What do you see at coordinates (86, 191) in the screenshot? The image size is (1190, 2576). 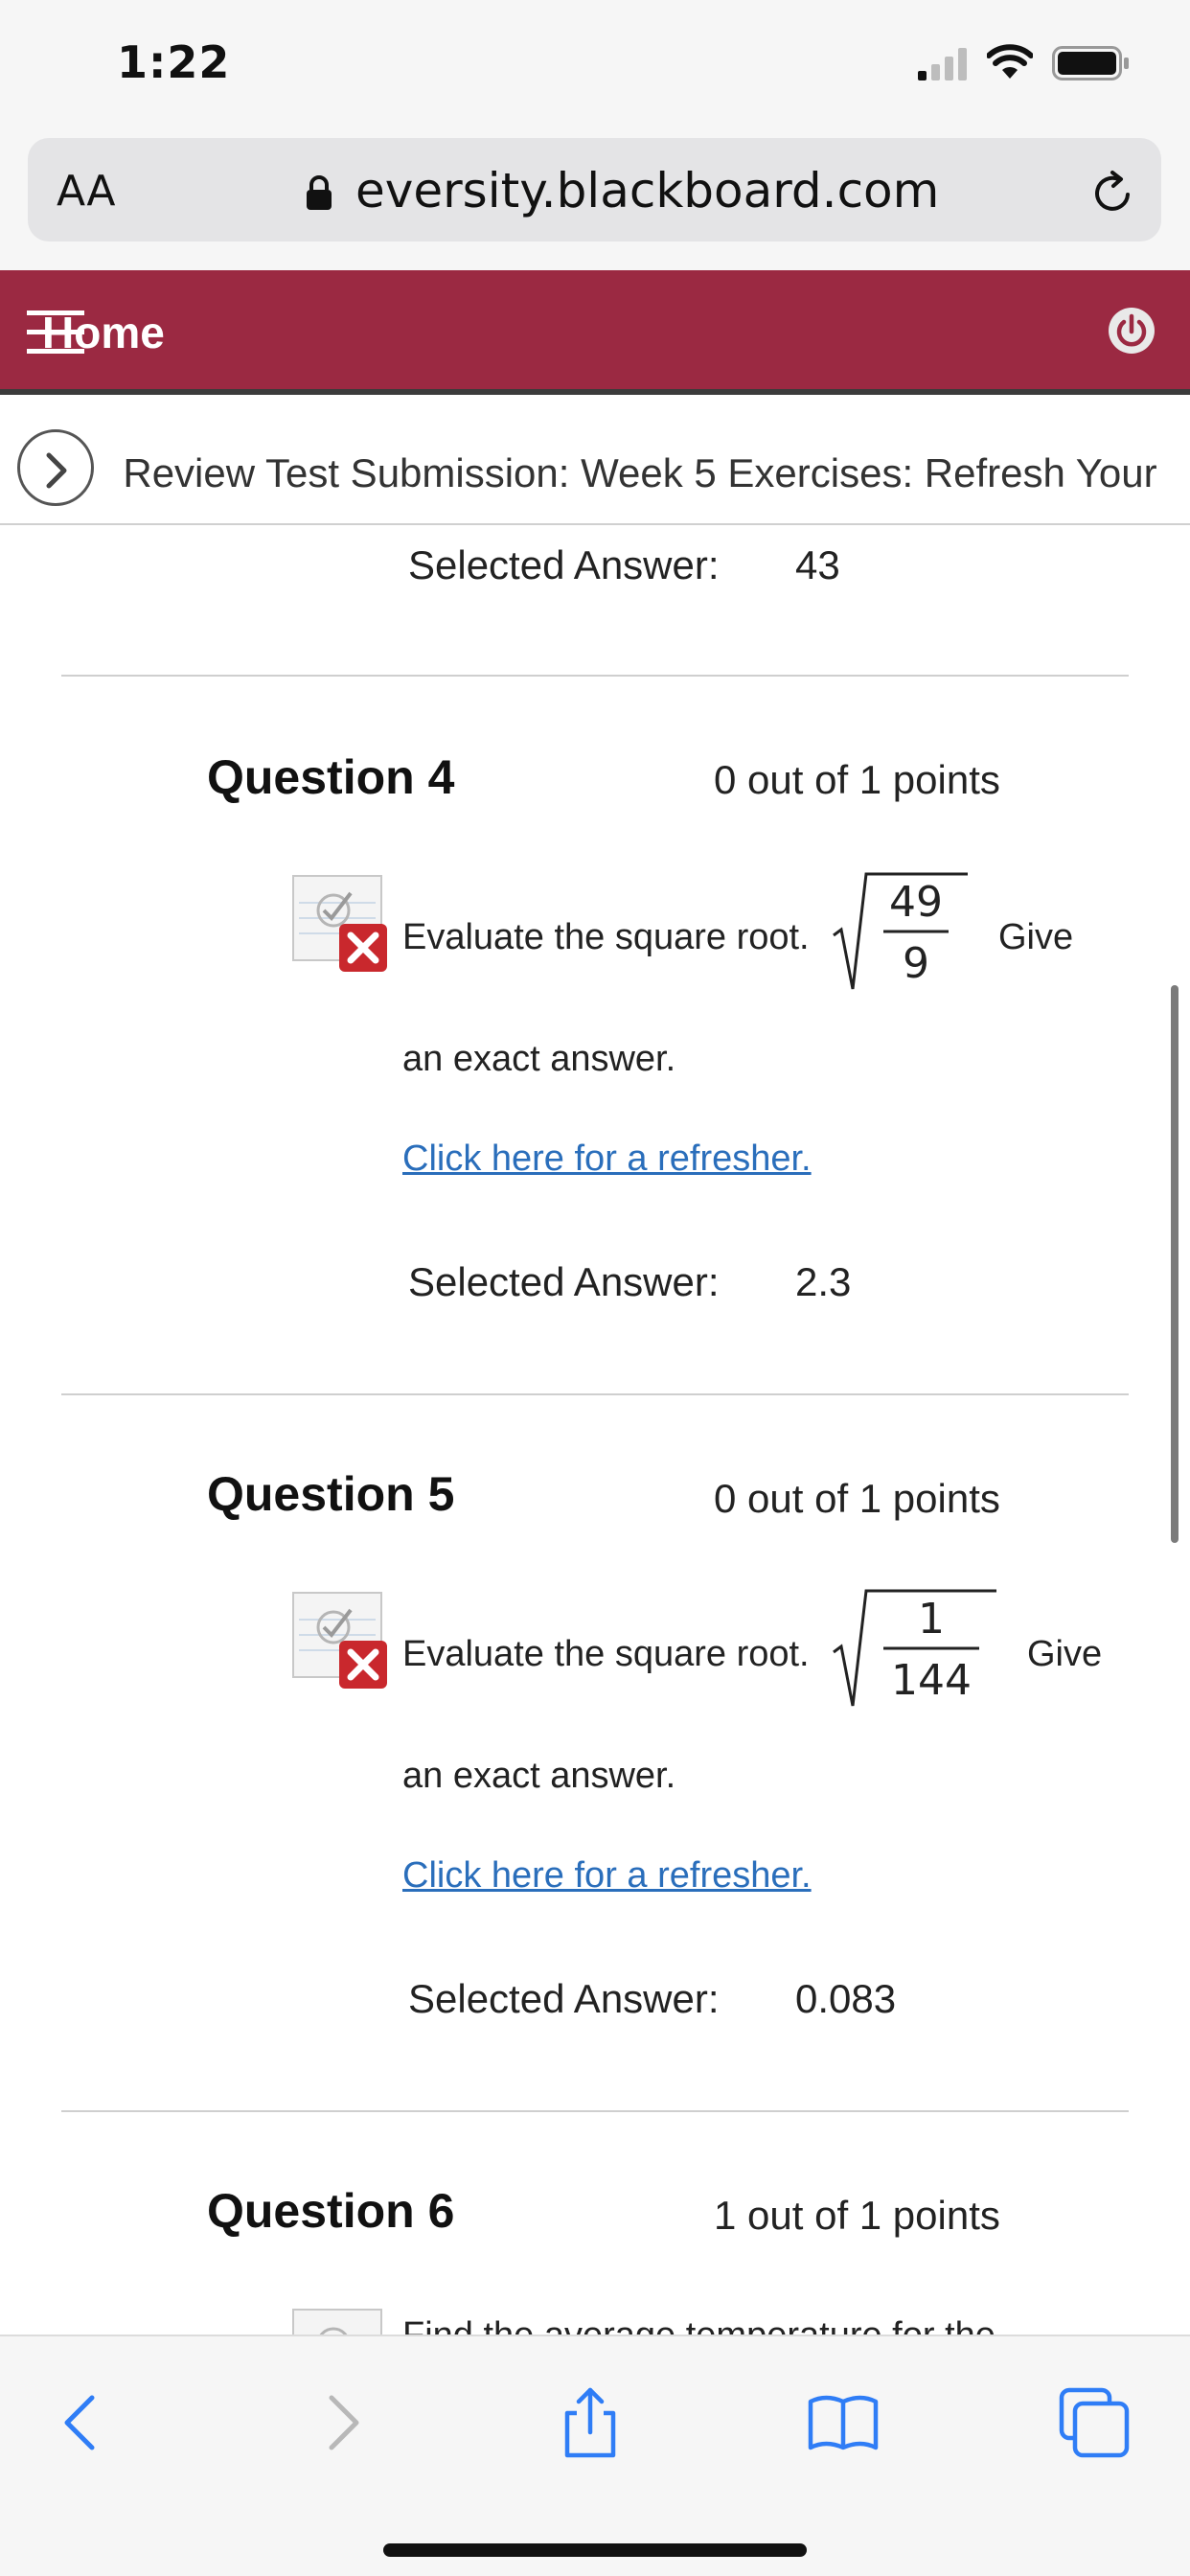 I see `text-size-button: AA` at bounding box center [86, 191].